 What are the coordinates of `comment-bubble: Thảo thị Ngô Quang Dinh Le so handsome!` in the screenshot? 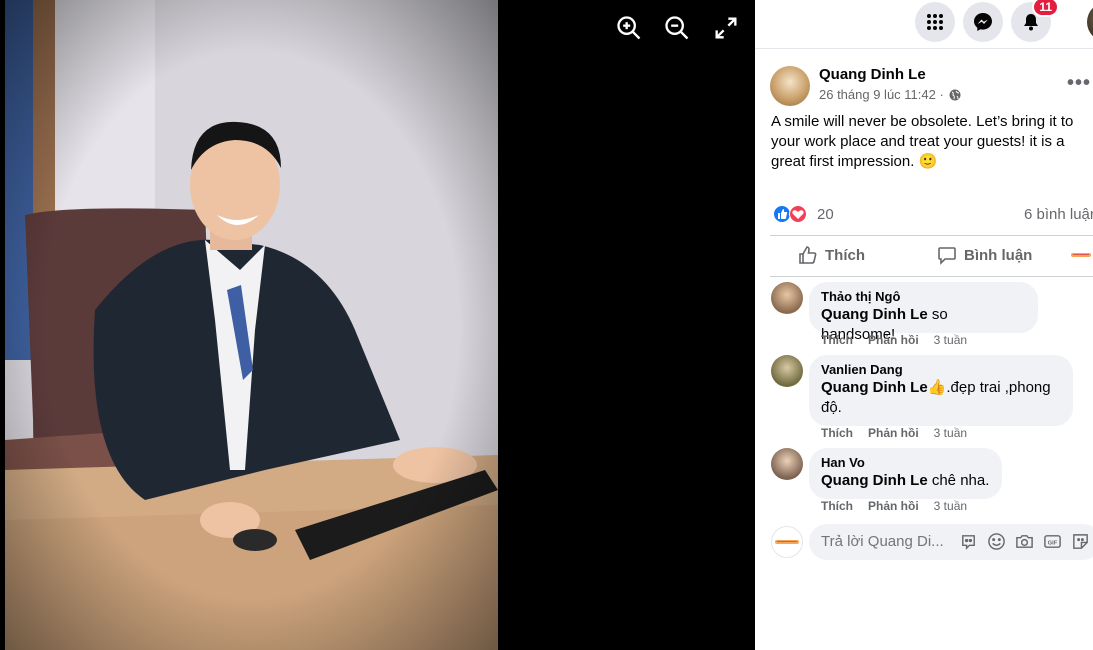 It's located at (923, 312).